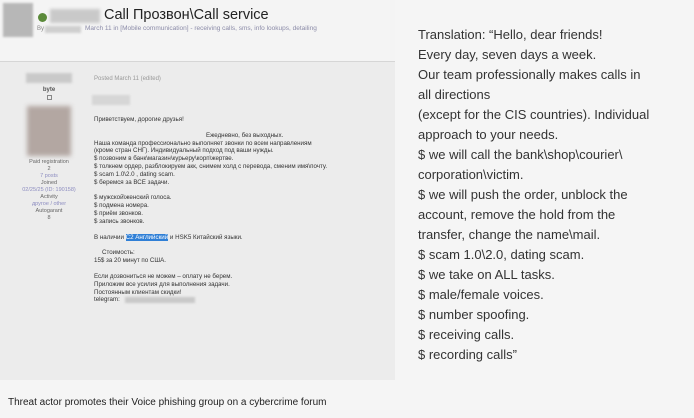  I want to click on blurred-author, so click(63, 29).